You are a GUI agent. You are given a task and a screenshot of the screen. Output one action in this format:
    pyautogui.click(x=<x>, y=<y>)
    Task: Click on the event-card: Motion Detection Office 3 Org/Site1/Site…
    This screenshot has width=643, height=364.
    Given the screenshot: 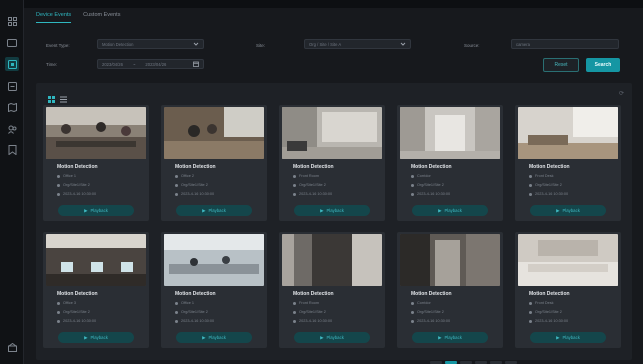 What is the action you would take?
    pyautogui.click(x=96, y=290)
    